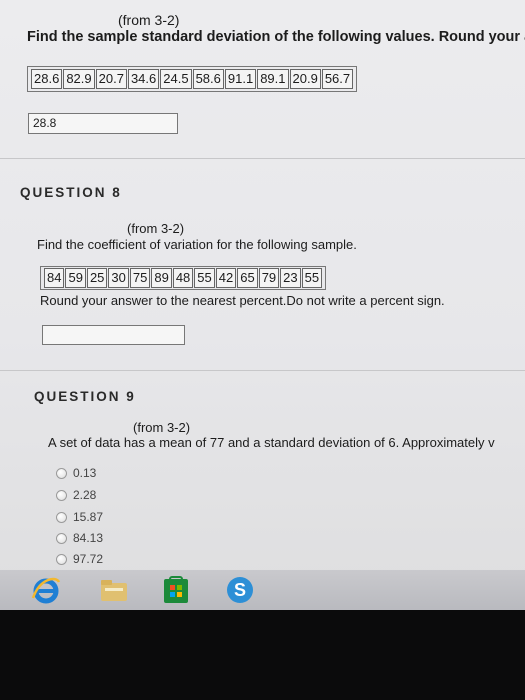 This screenshot has width=525, height=700. I want to click on taskbar: S, so click(262, 590).